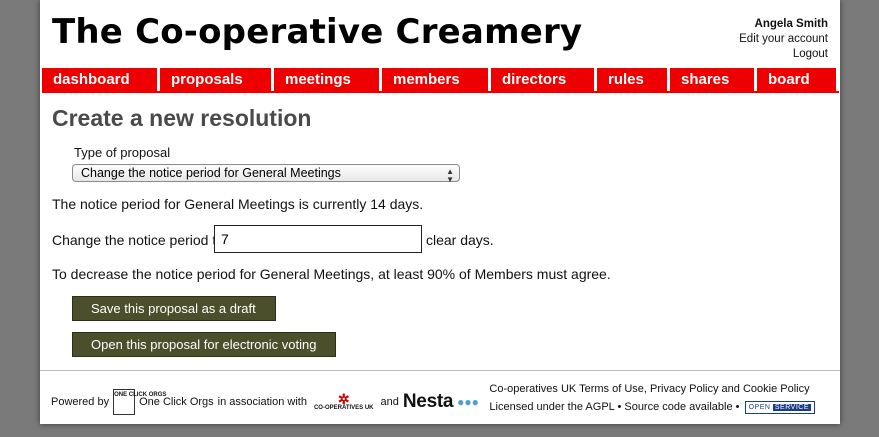 Image resolution: width=879 pixels, height=437 pixels. Describe the element at coordinates (326, 79) in the screenshot. I see `nav-meetings: meetings` at that location.